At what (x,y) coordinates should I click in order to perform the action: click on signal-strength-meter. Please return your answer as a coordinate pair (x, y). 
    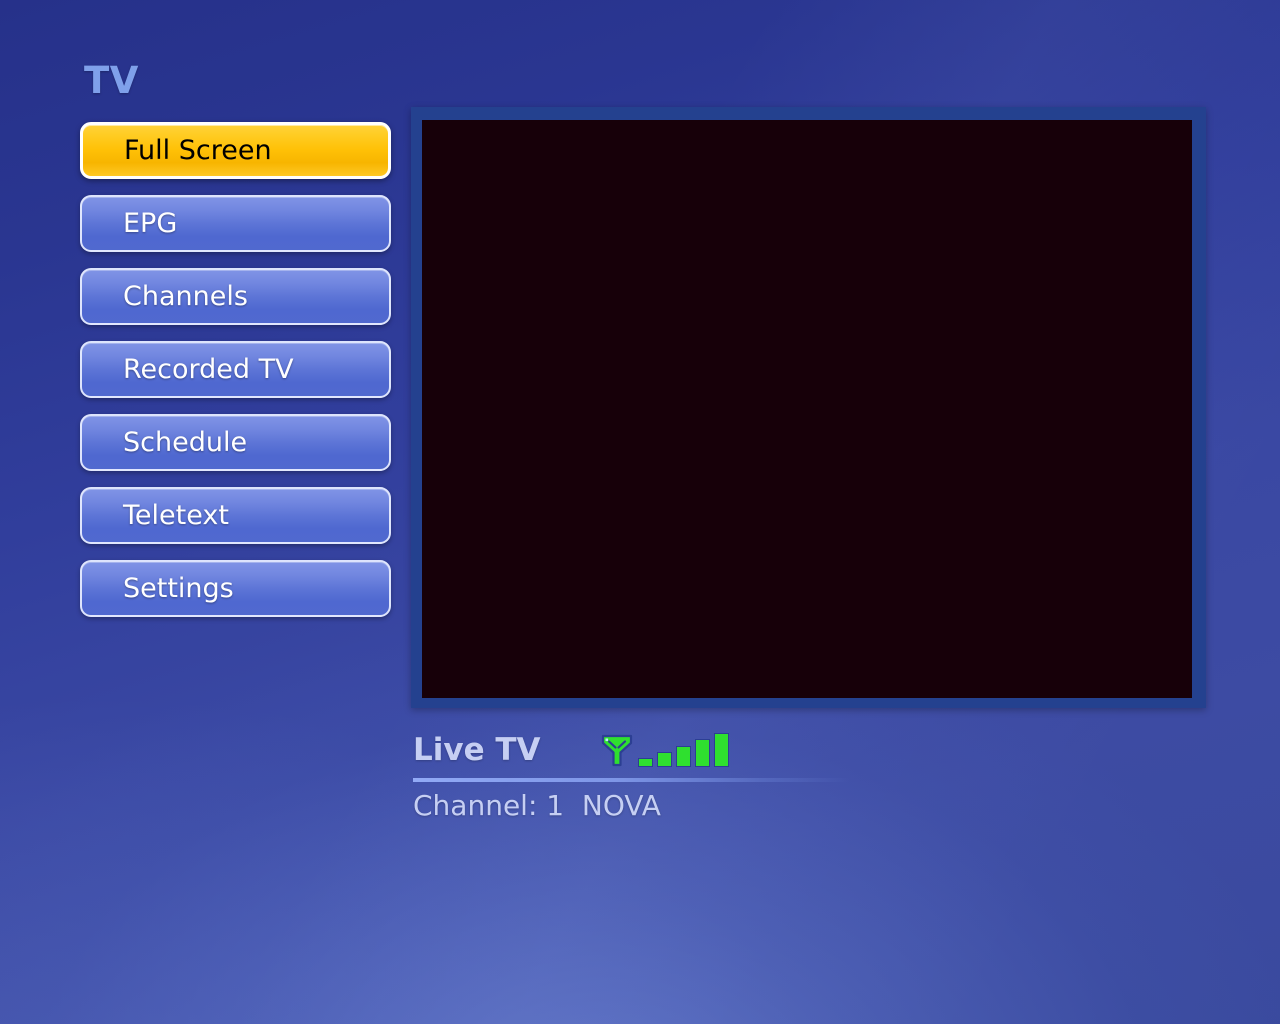
    Looking at the image, I should click on (664, 750).